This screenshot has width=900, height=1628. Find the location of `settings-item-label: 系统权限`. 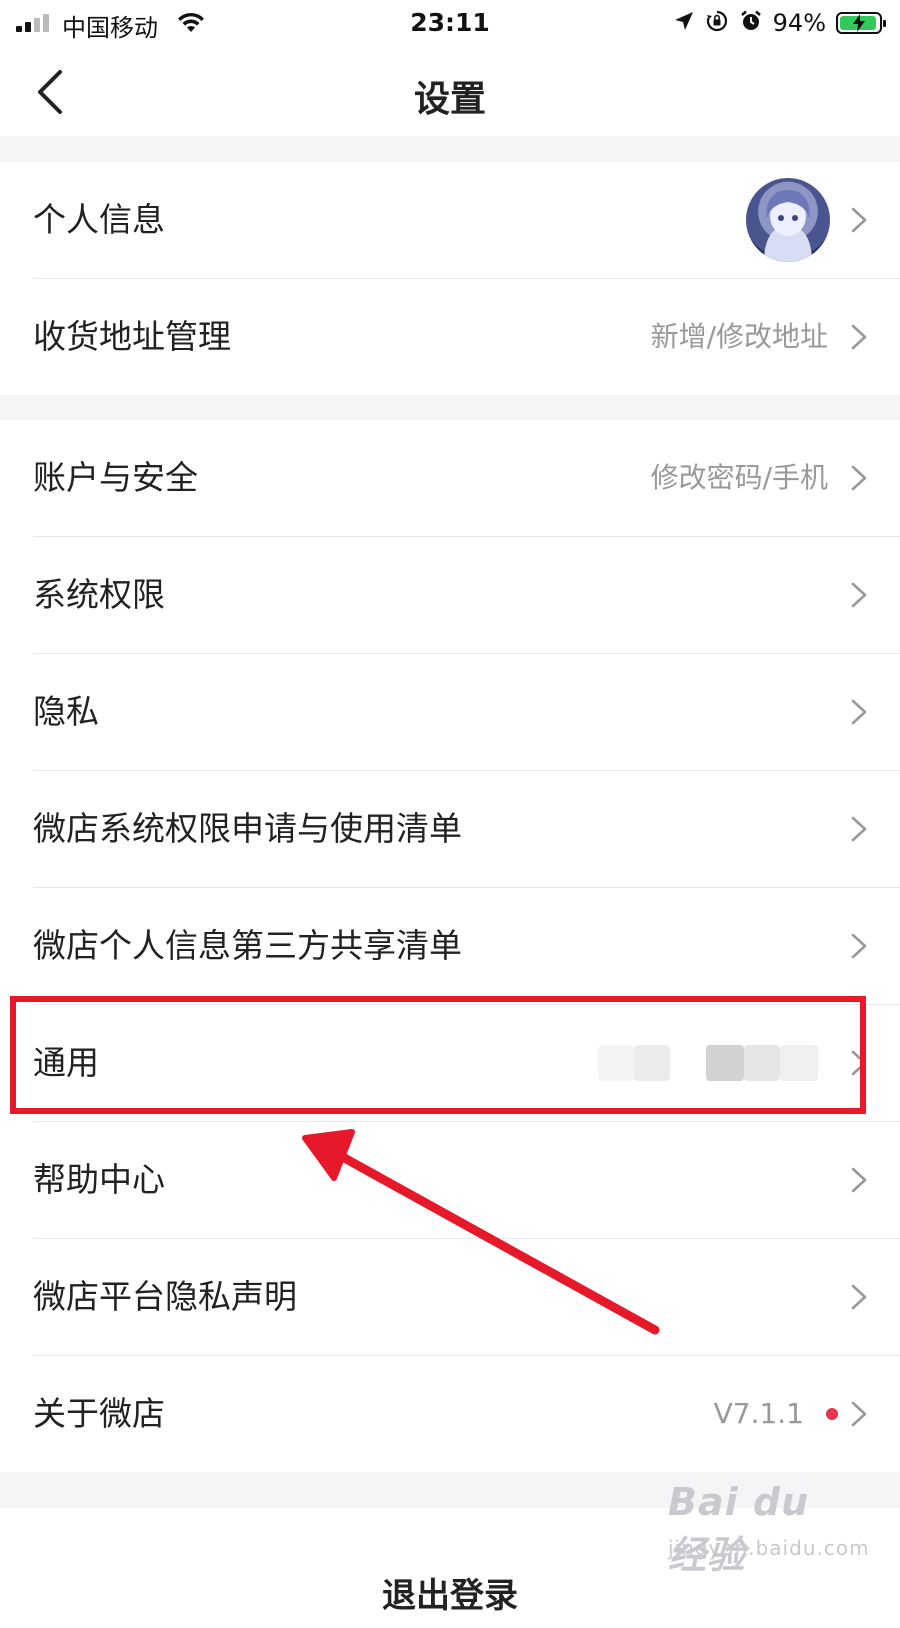

settings-item-label: 系统权限 is located at coordinates (99, 594).